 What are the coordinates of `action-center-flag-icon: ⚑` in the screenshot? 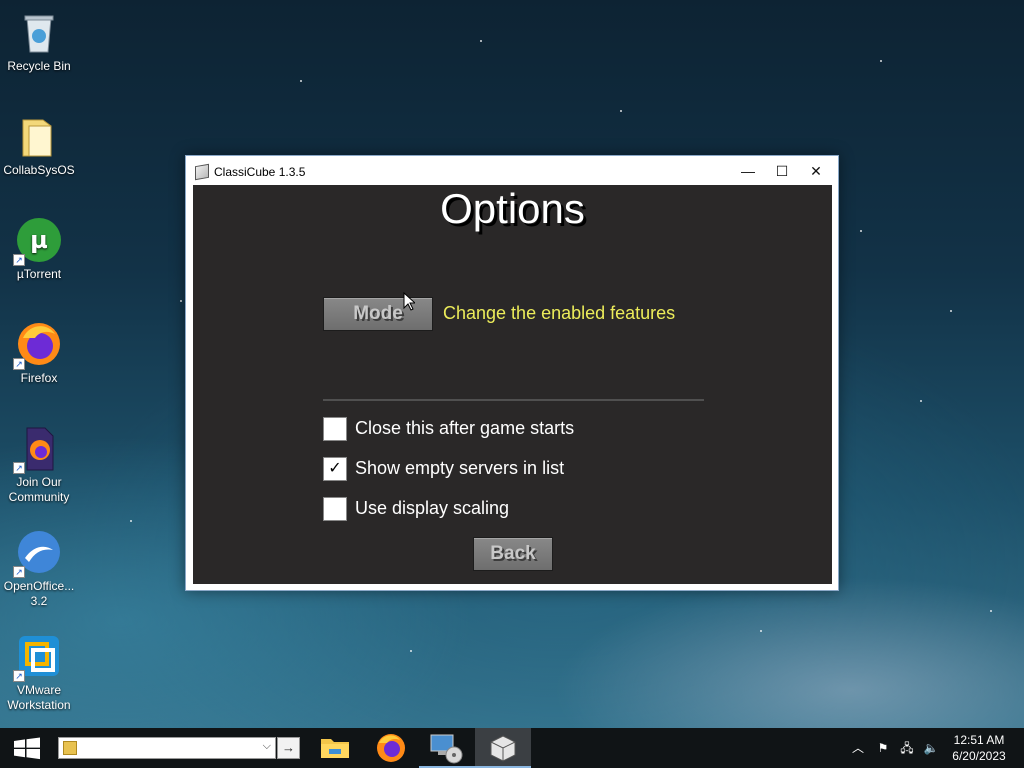 It's located at (883, 748).